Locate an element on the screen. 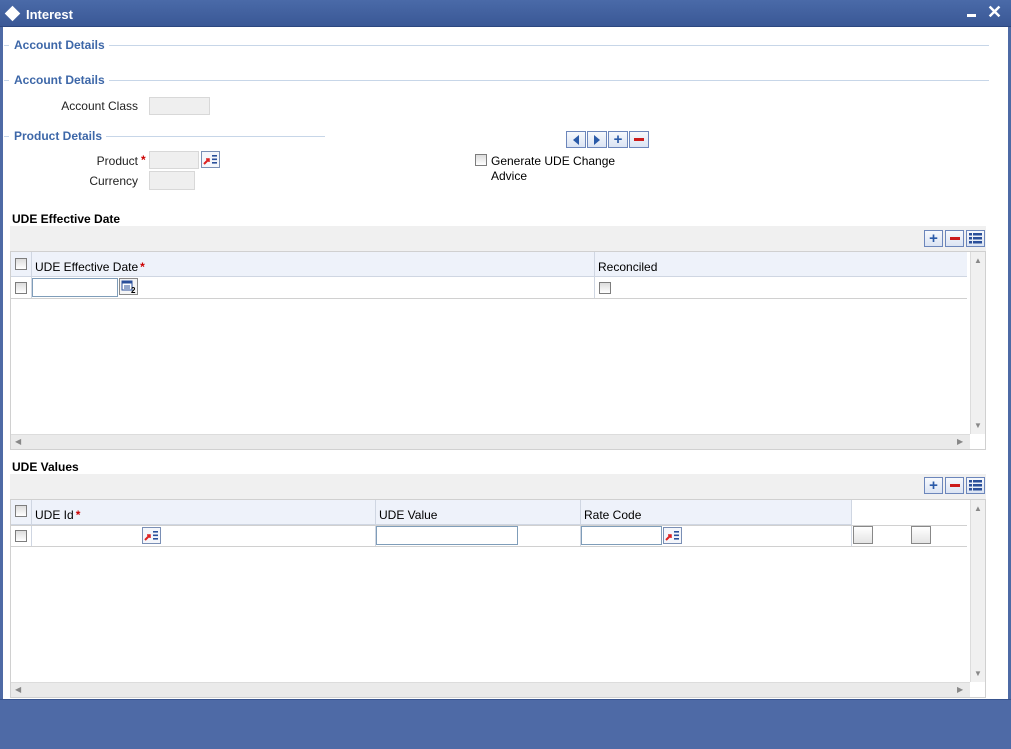  ude-values-delete-row-button is located at coordinates (954, 485).